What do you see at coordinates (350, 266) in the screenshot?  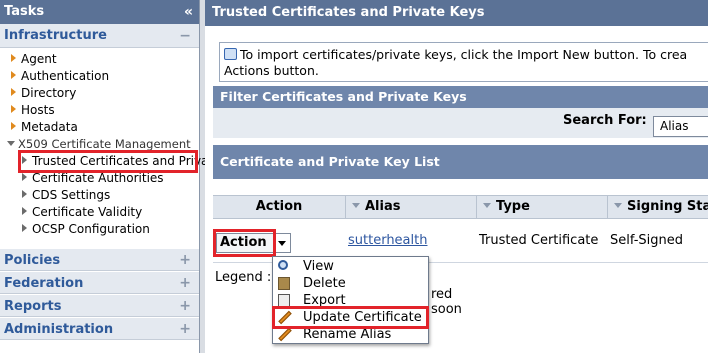 I see `menu-item-view: View` at bounding box center [350, 266].